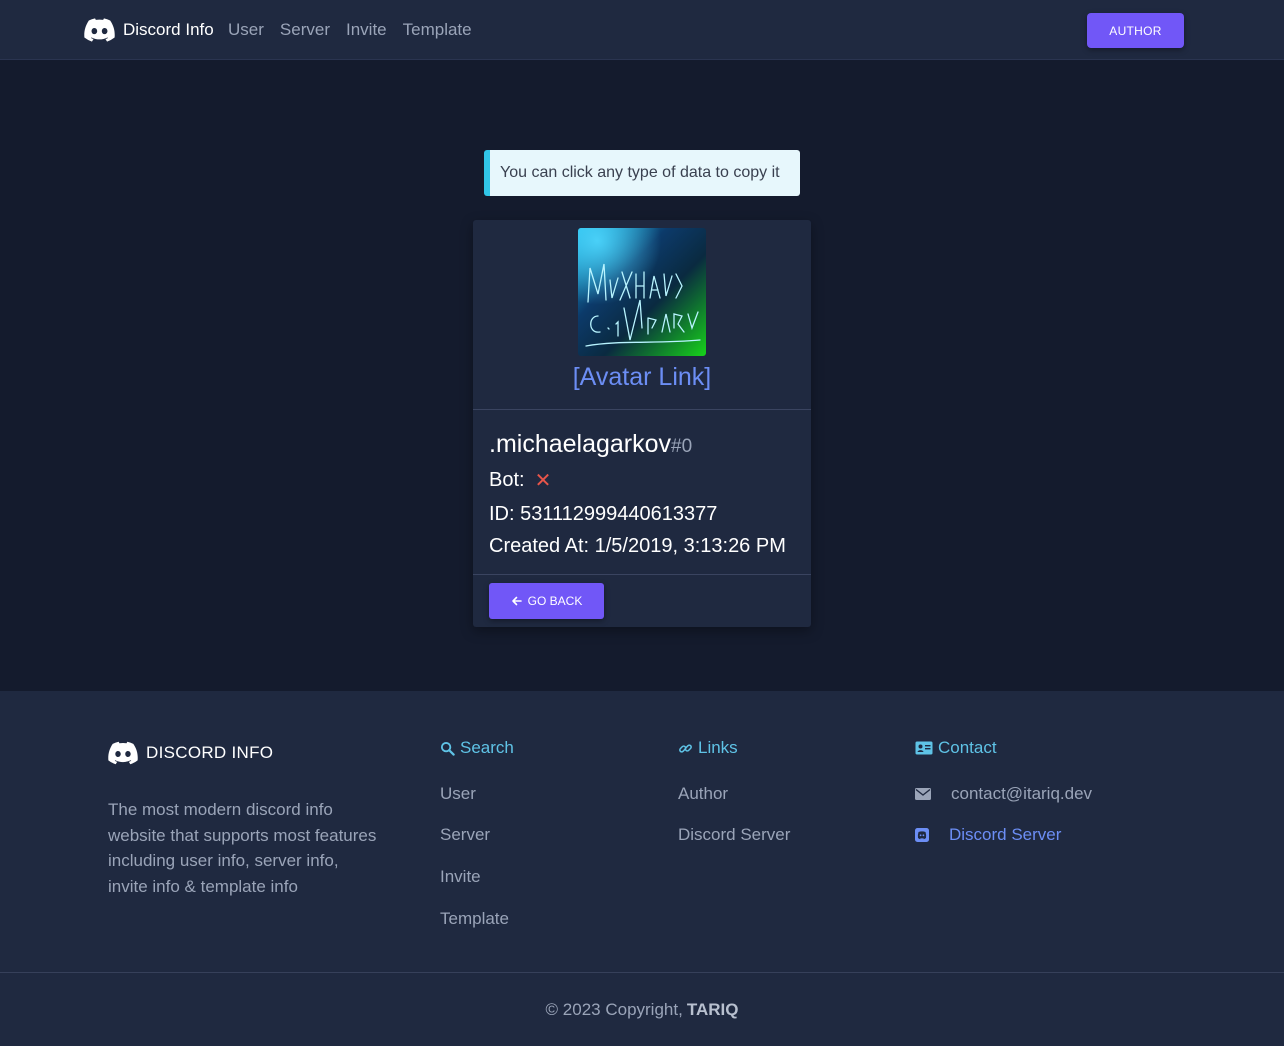  I want to click on discriminator: #0, so click(682, 446).